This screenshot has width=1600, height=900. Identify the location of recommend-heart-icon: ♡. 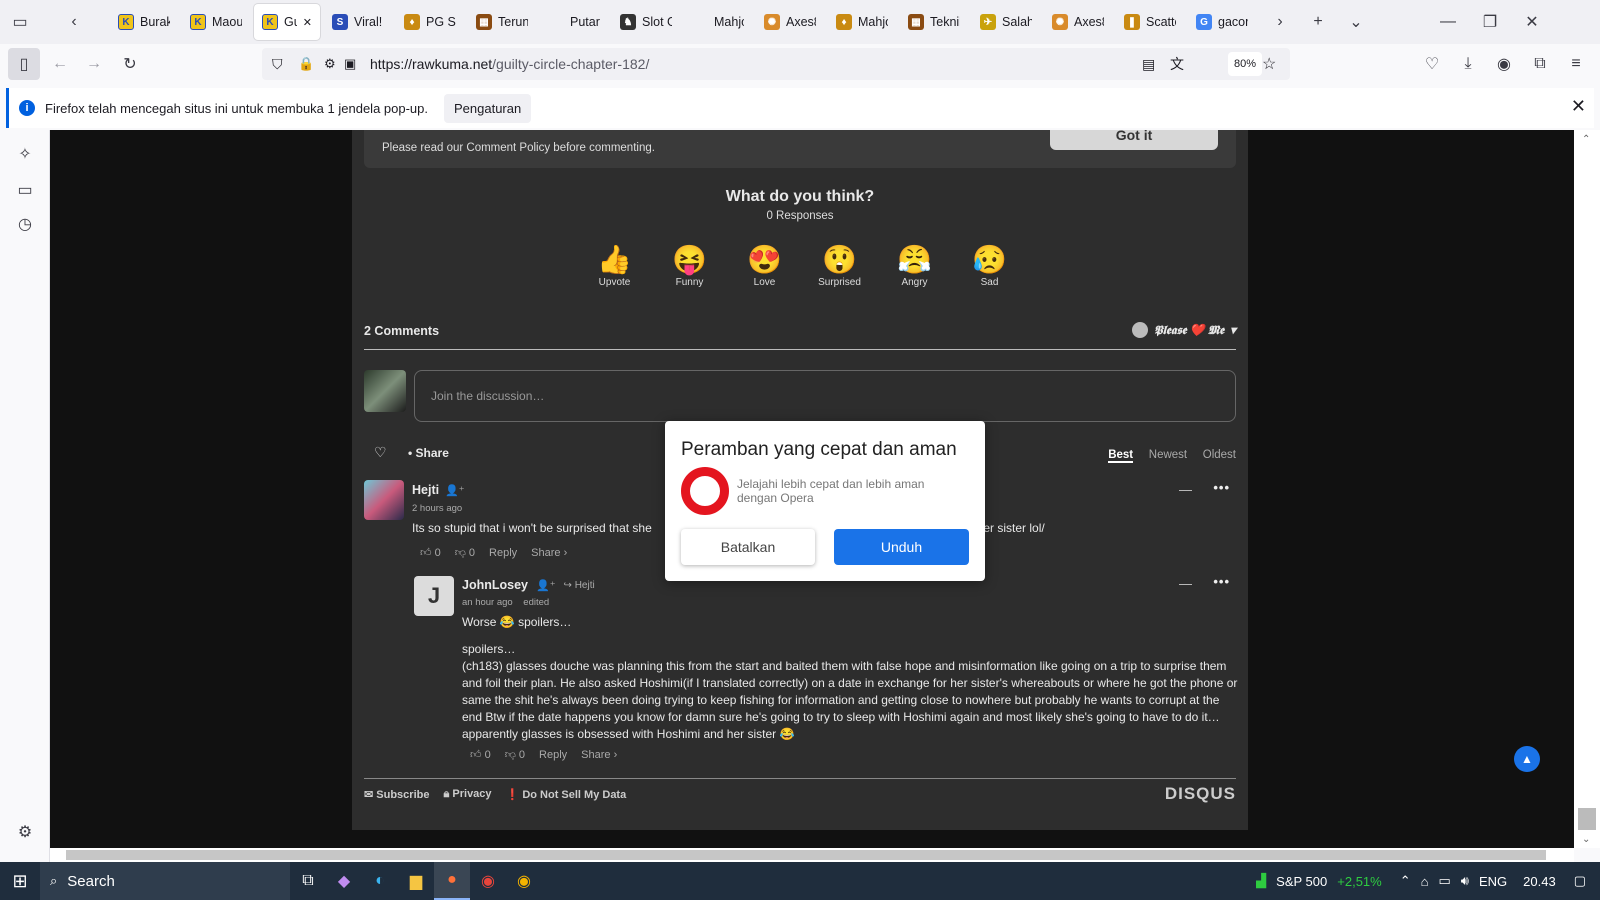
(380, 452).